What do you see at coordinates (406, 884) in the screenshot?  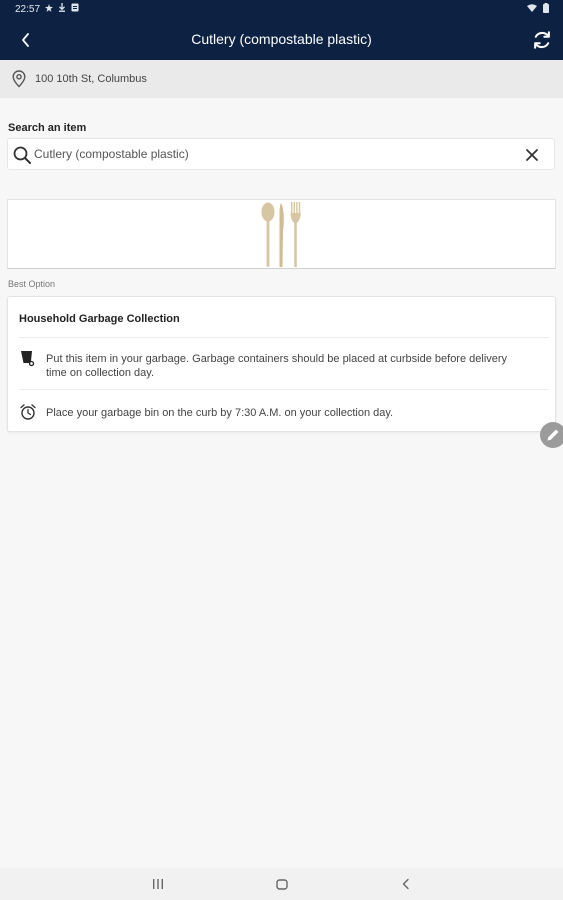 I see `back-nav-icon` at bounding box center [406, 884].